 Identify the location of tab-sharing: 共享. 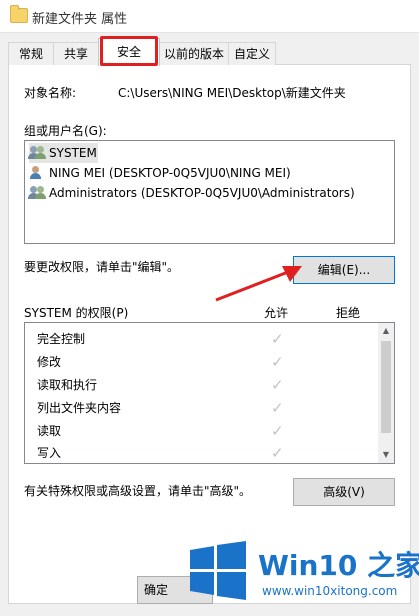
(76, 53).